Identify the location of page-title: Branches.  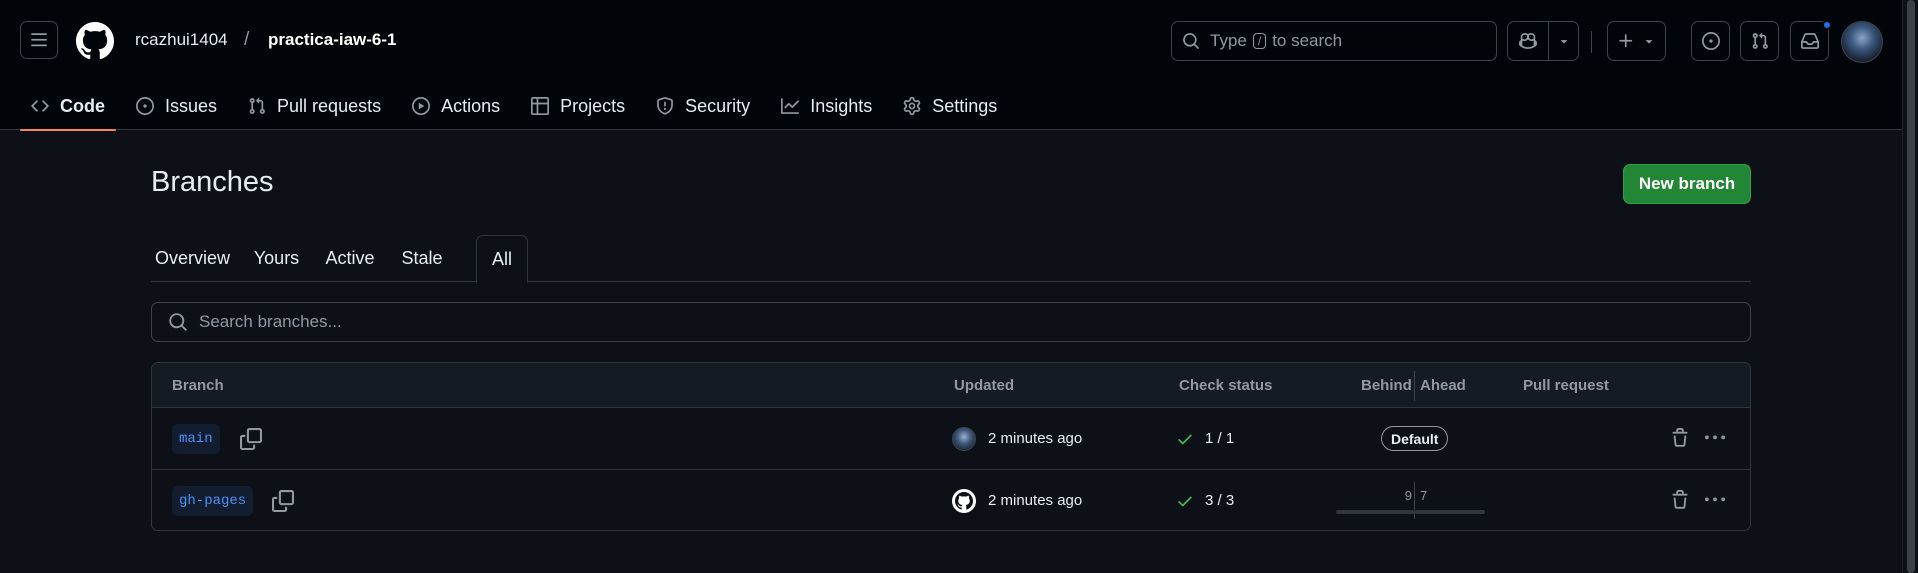
(212, 182).